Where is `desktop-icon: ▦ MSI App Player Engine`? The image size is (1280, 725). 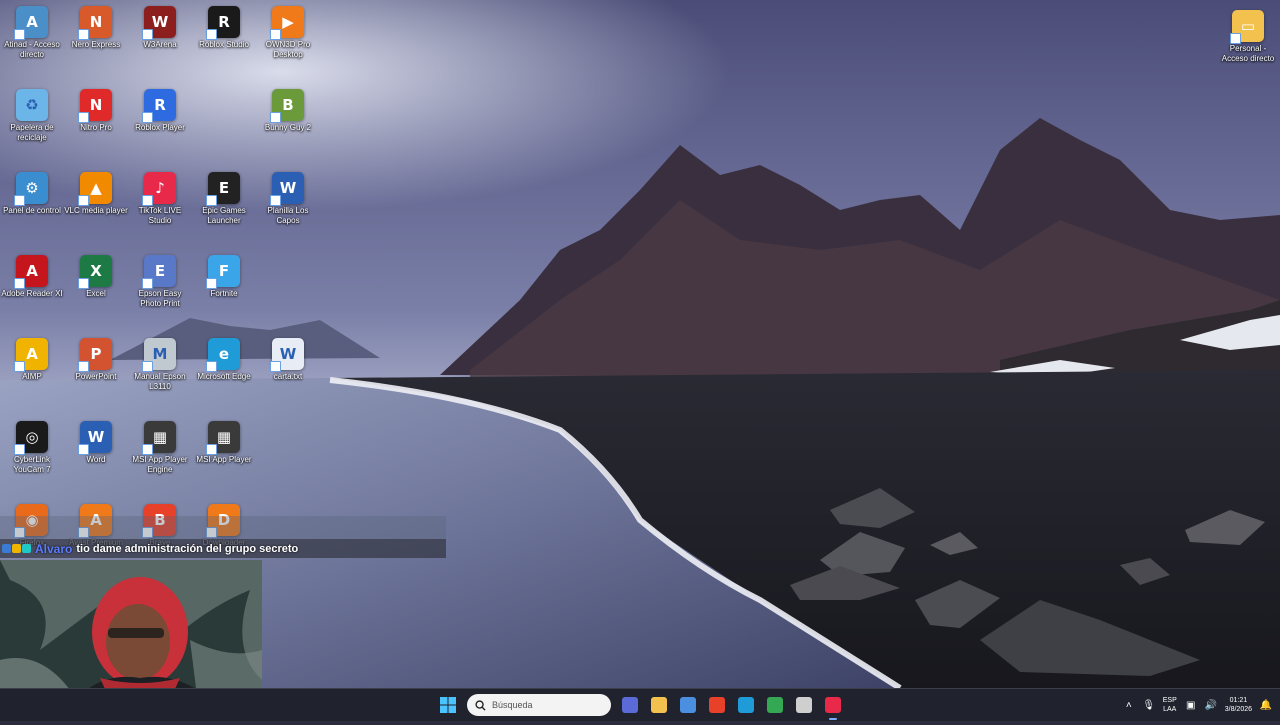
desktop-icon: ▦ MSI App Player Engine is located at coordinates (160, 448).